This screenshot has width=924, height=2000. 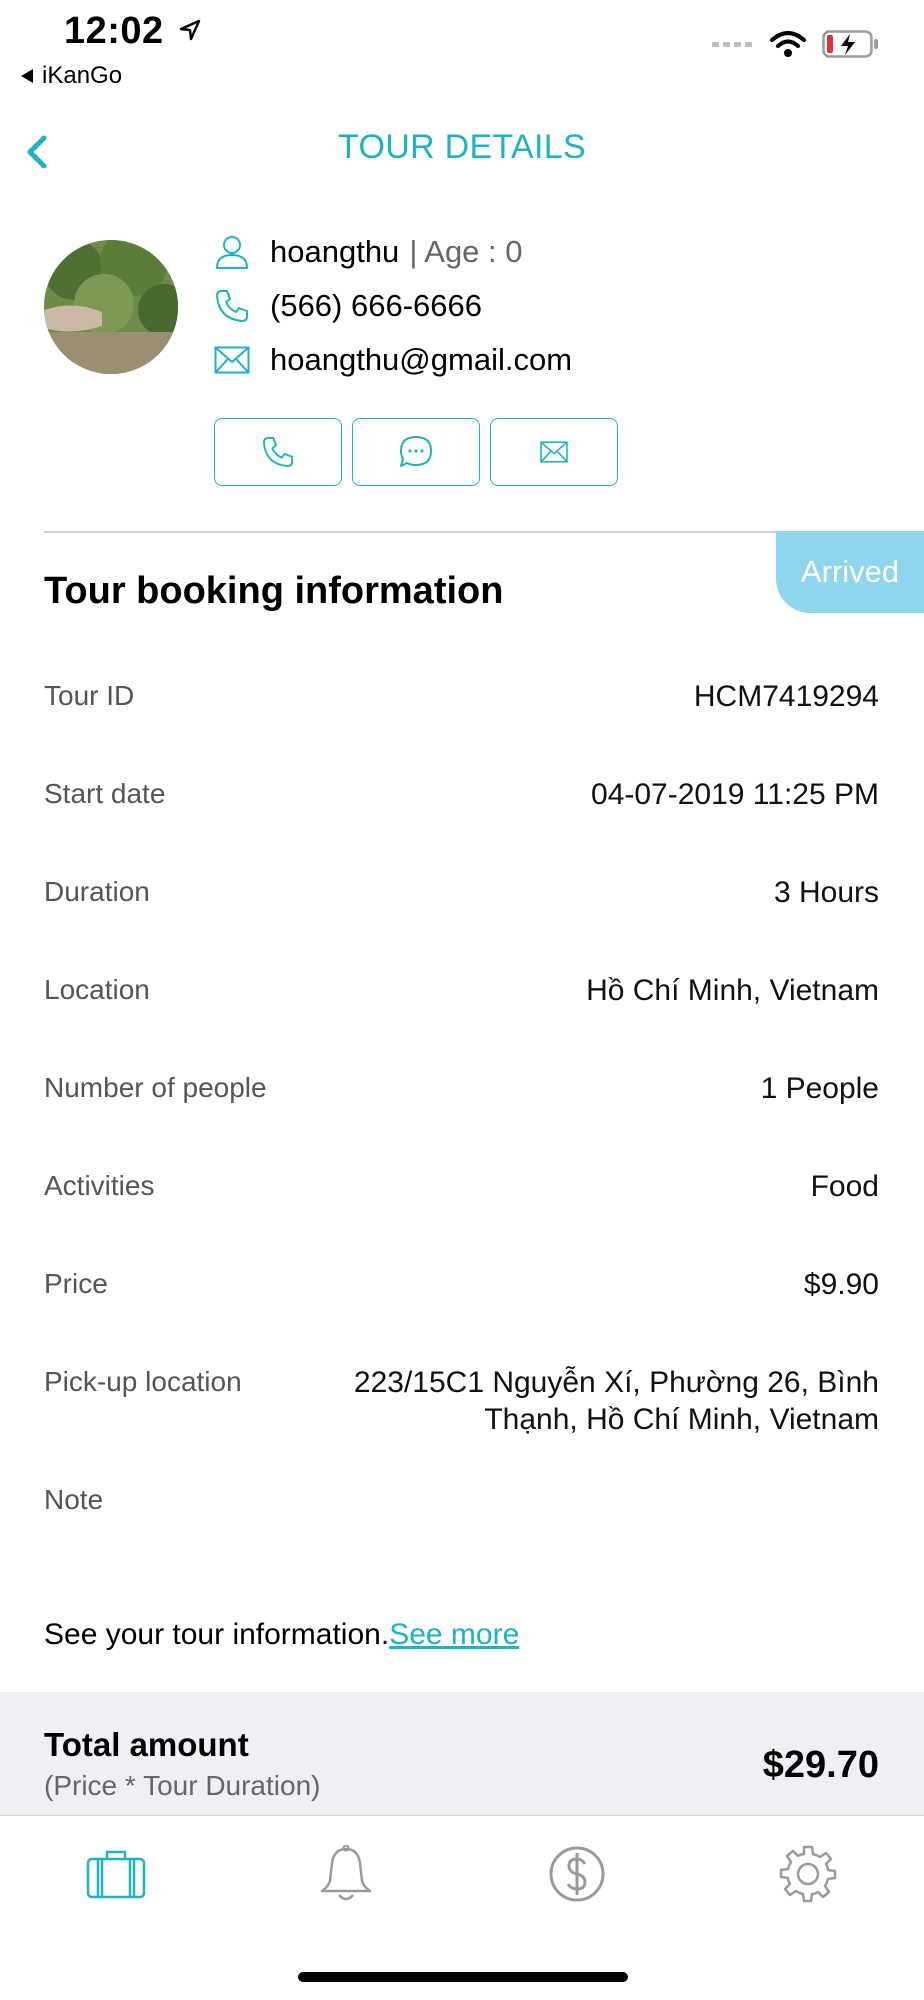 I want to click on location-arrow-icon, so click(x=189, y=30).